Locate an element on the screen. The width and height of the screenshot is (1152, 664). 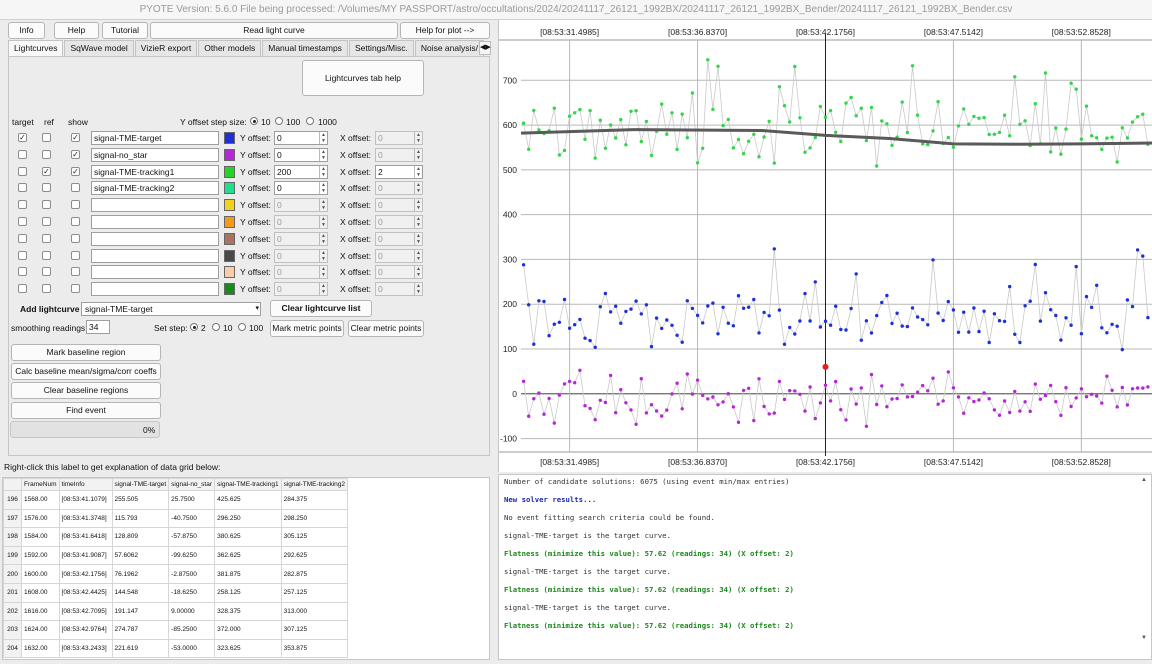
tutorial-button: Tutorial is located at coordinates (125, 30).